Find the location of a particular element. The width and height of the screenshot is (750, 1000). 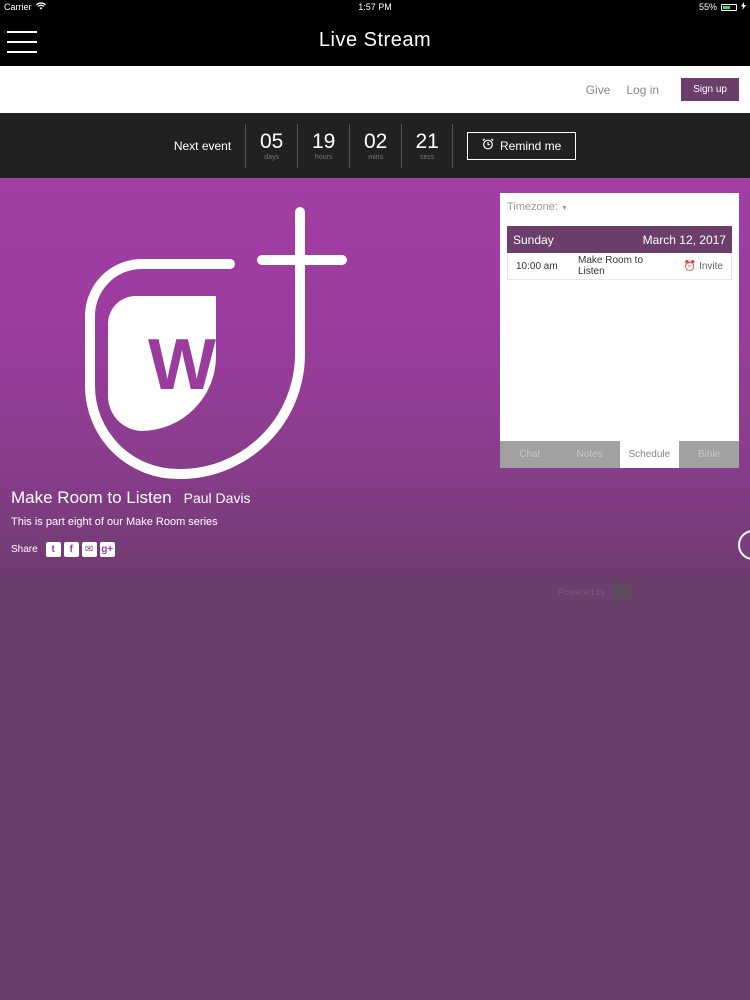

panel-tabs: Chat Notes Schedule Bible is located at coordinates (619, 454).